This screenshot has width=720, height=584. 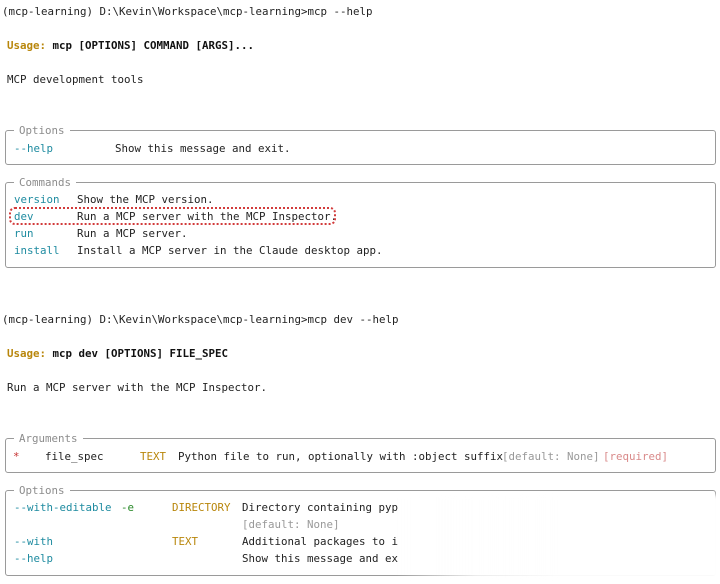 I want to click on option-desc-with: Additional packages to i, so click(x=320, y=541).